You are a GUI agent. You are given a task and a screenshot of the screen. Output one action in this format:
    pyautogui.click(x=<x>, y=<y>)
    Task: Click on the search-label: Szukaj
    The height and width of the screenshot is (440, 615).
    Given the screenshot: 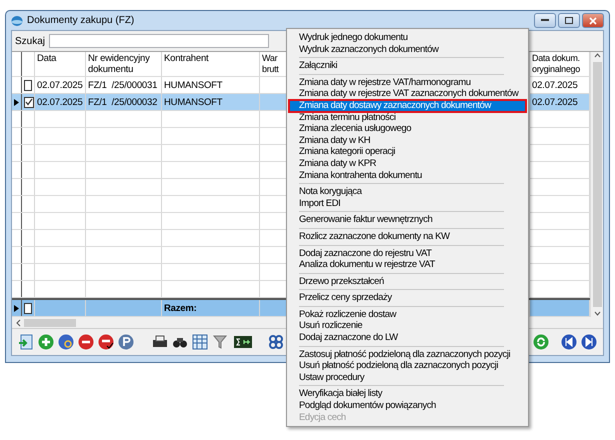 What is the action you would take?
    pyautogui.click(x=30, y=41)
    